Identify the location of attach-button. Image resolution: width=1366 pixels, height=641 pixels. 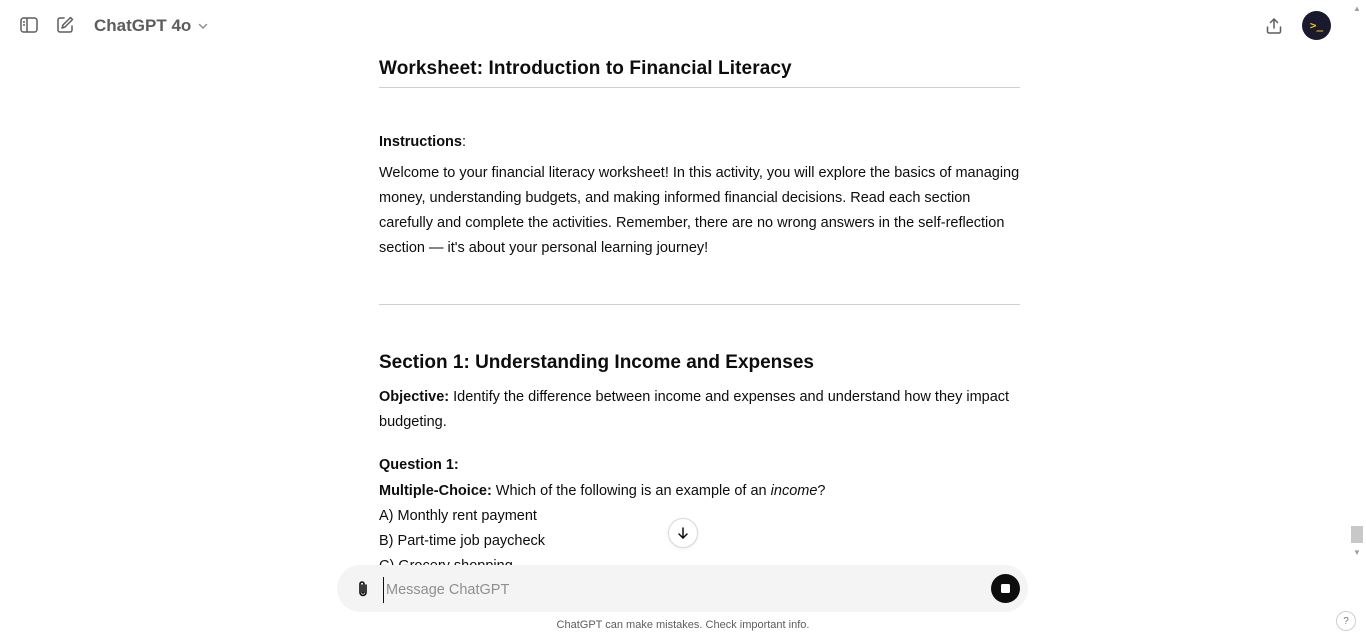
(363, 589).